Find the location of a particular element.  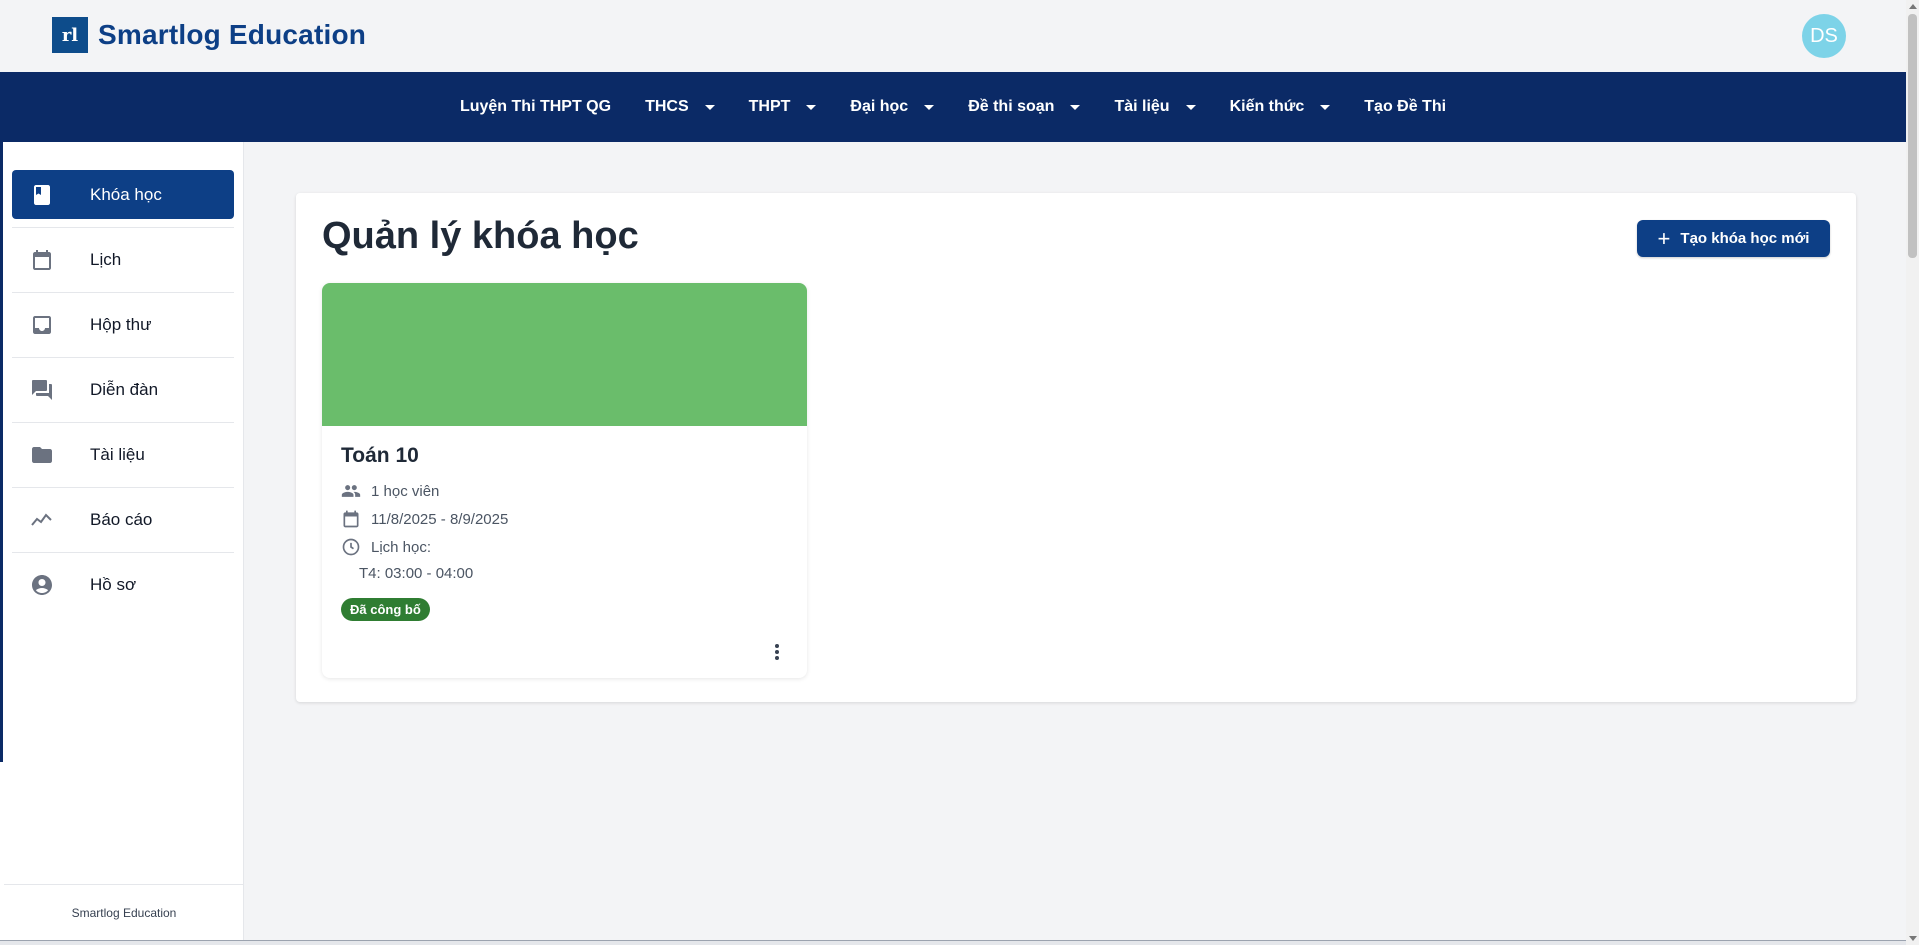

course-cover is located at coordinates (564, 354).